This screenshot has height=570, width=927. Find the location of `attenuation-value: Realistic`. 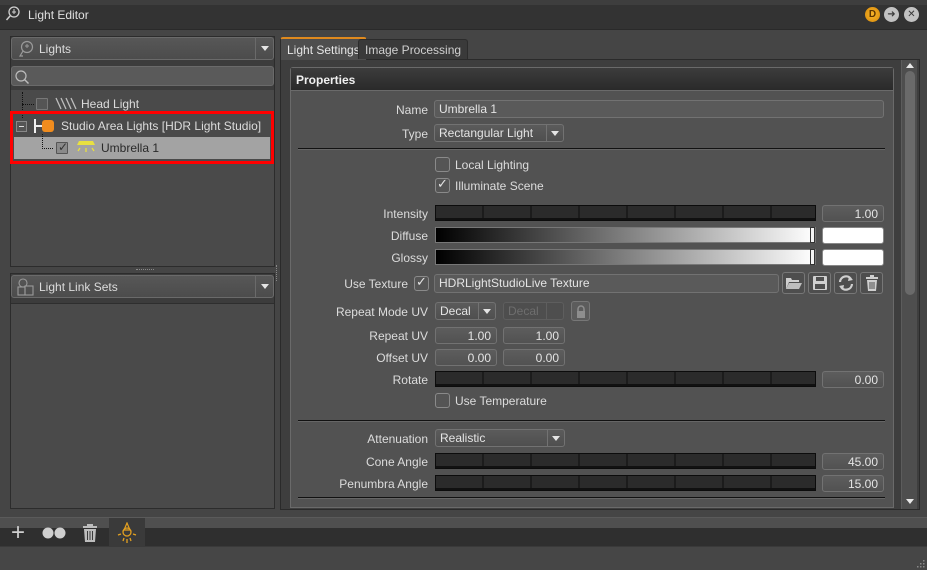

attenuation-value: Realistic is located at coordinates (463, 438).